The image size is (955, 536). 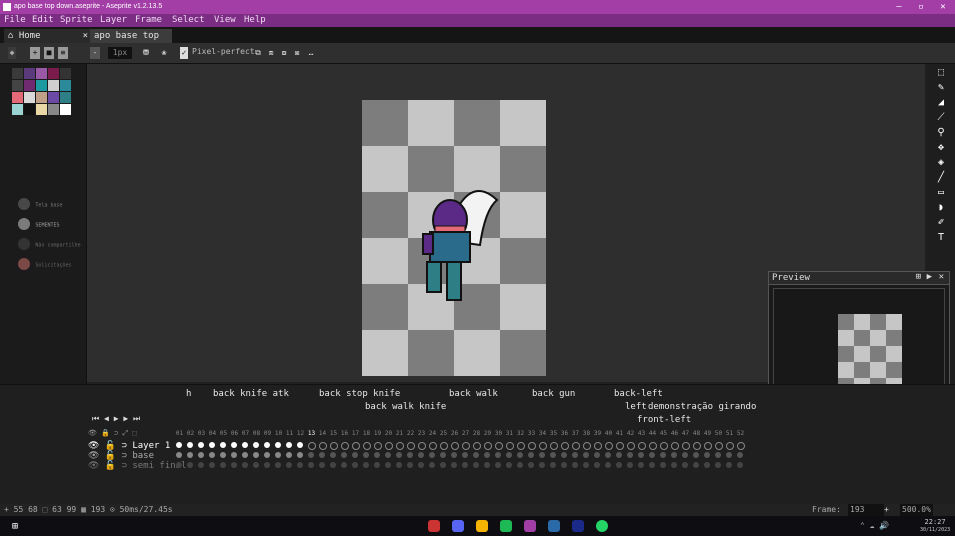 I want to click on tag-label: back gun, so click(x=553, y=394).